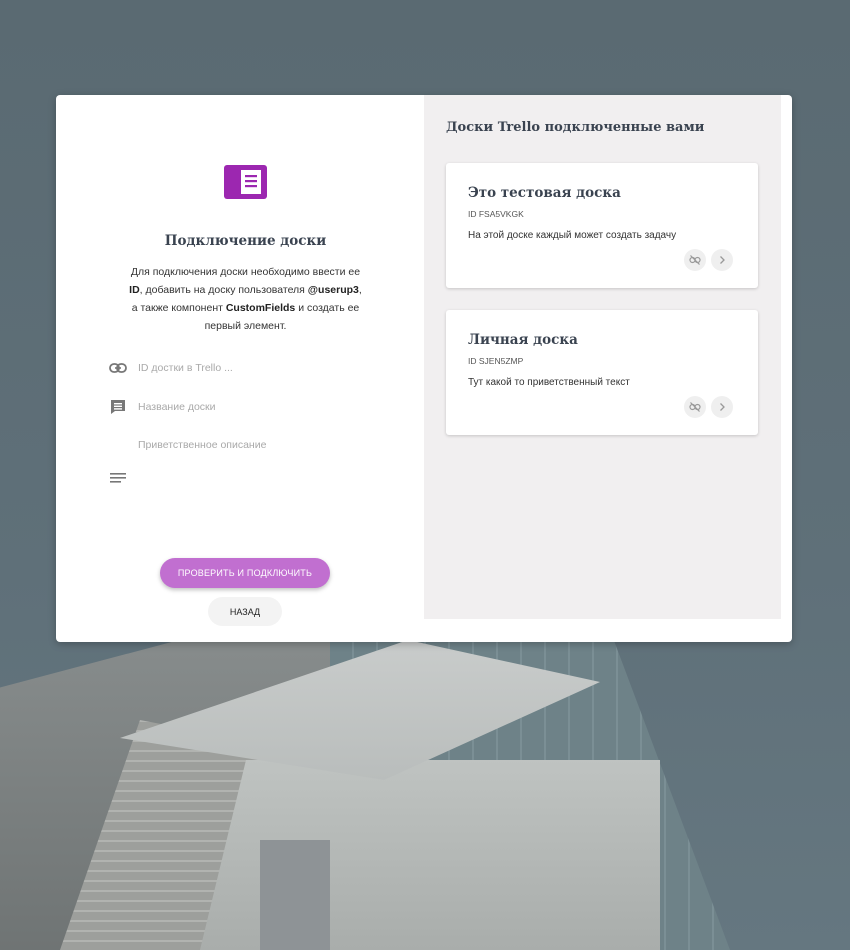 Image resolution: width=850 pixels, height=950 pixels. What do you see at coordinates (253, 407) in the screenshot?
I see `board-name-input` at bounding box center [253, 407].